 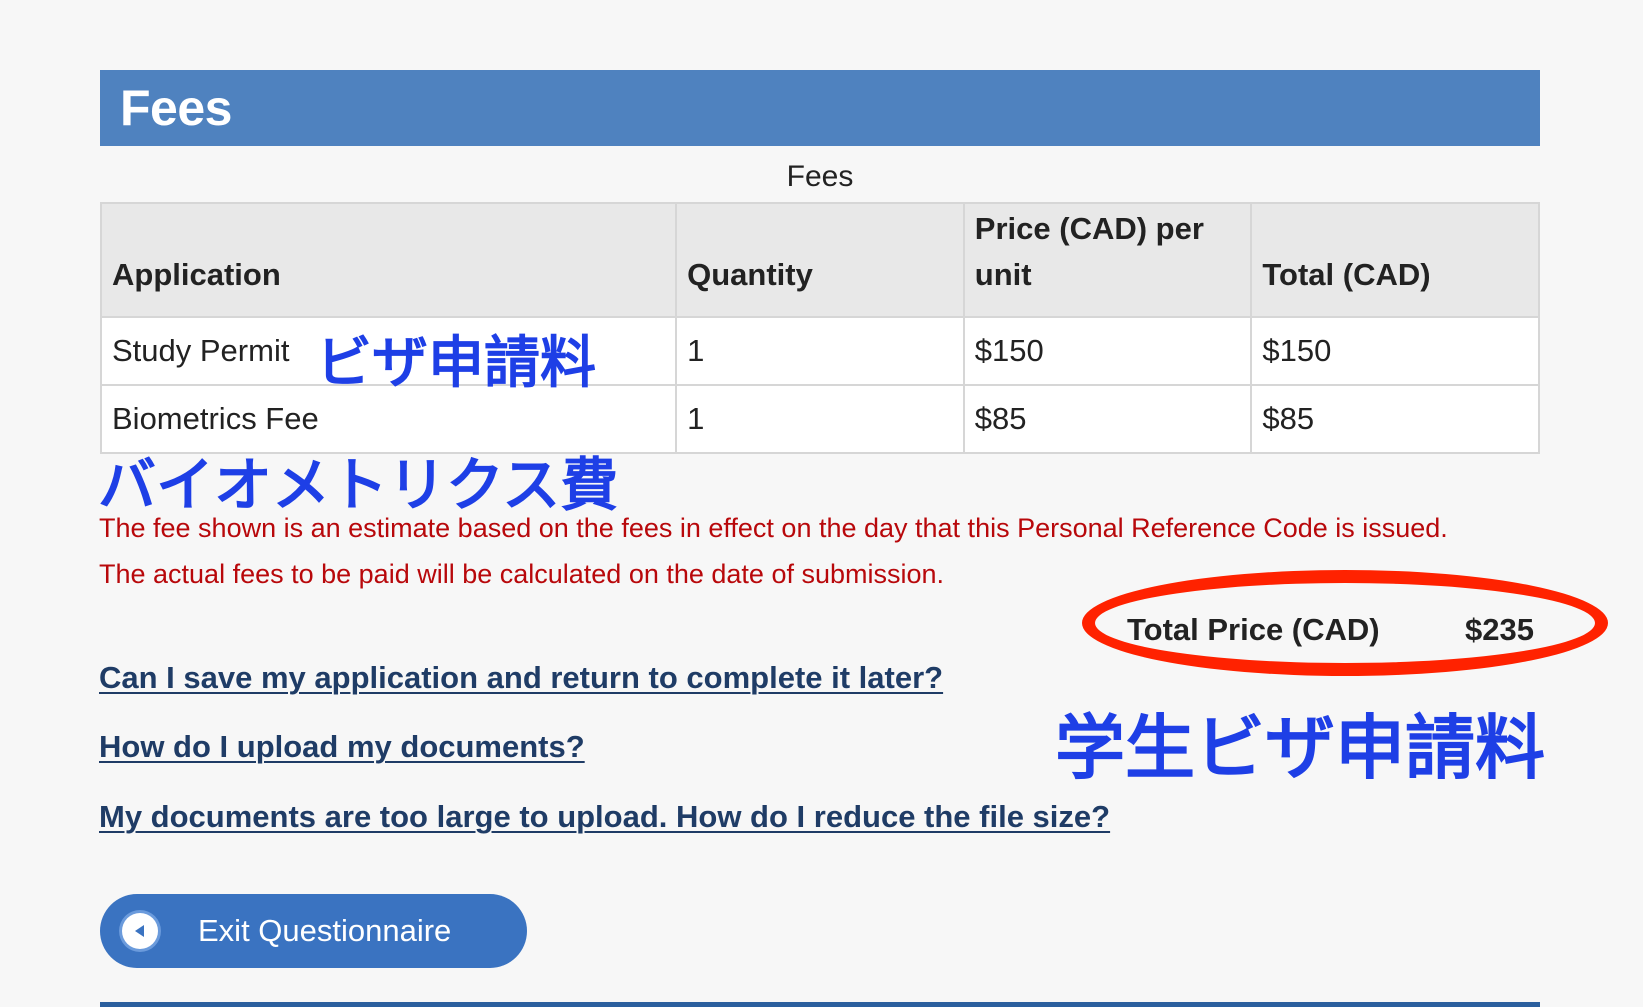 What do you see at coordinates (140, 931) in the screenshot?
I see `arrow-left-circle-icon` at bounding box center [140, 931].